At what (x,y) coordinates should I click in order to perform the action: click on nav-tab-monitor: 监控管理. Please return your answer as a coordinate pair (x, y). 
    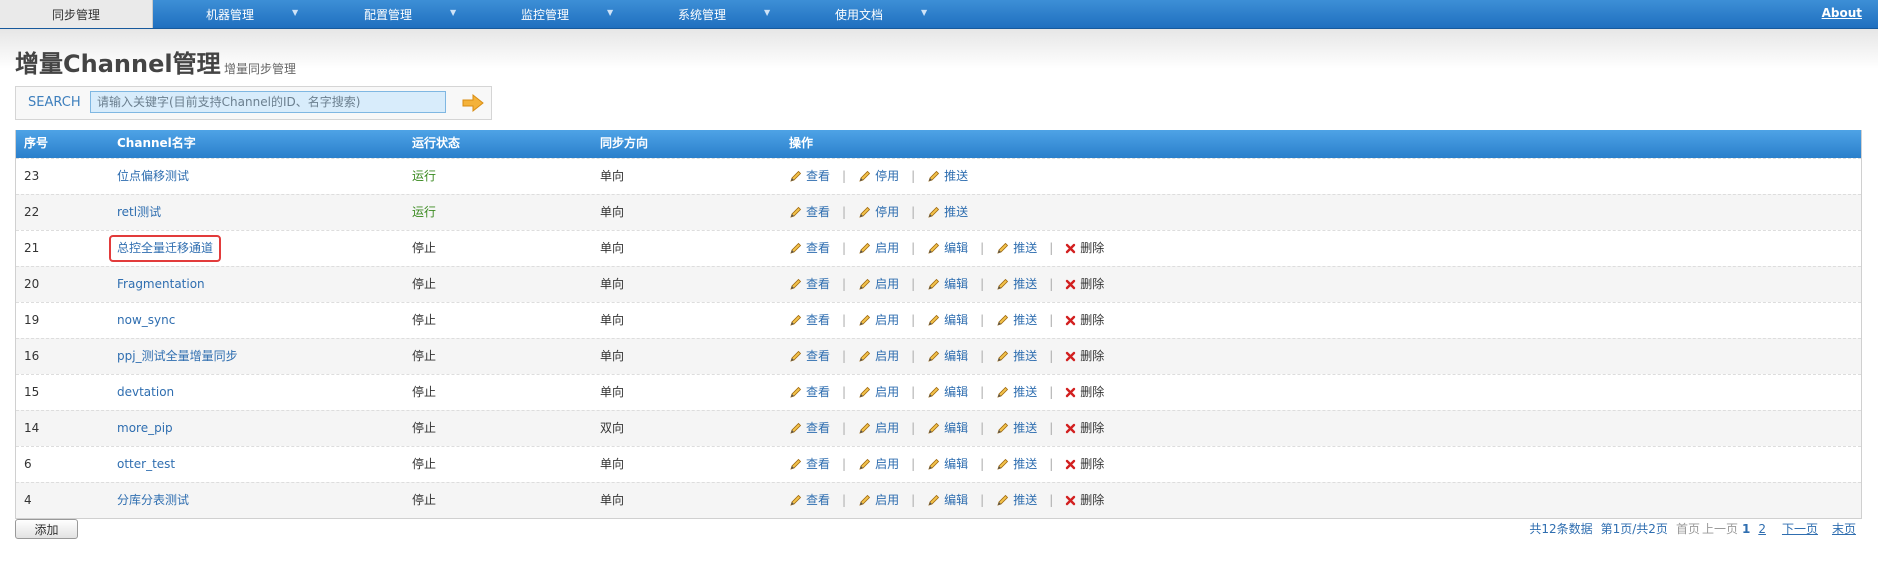
    Looking at the image, I should click on (545, 14).